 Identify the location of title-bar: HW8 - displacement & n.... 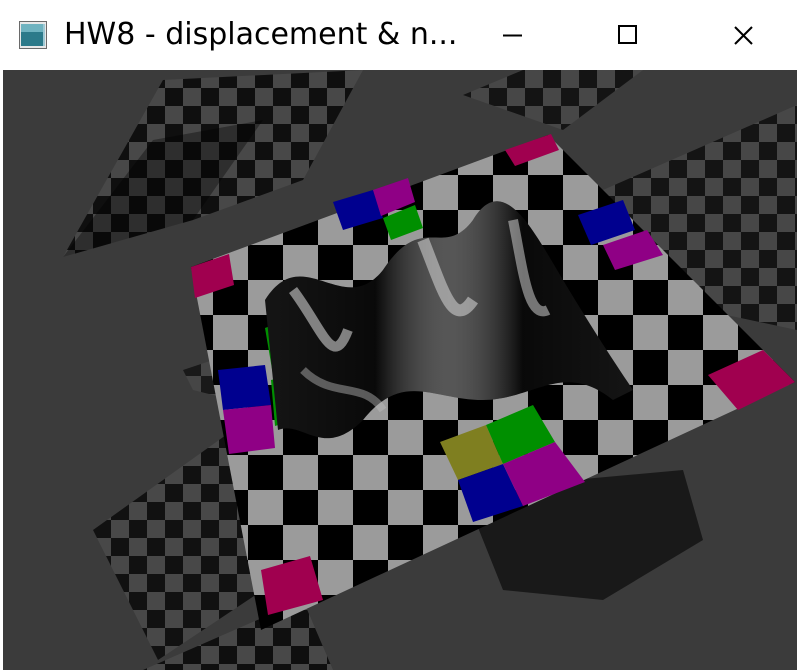
(398, 35).